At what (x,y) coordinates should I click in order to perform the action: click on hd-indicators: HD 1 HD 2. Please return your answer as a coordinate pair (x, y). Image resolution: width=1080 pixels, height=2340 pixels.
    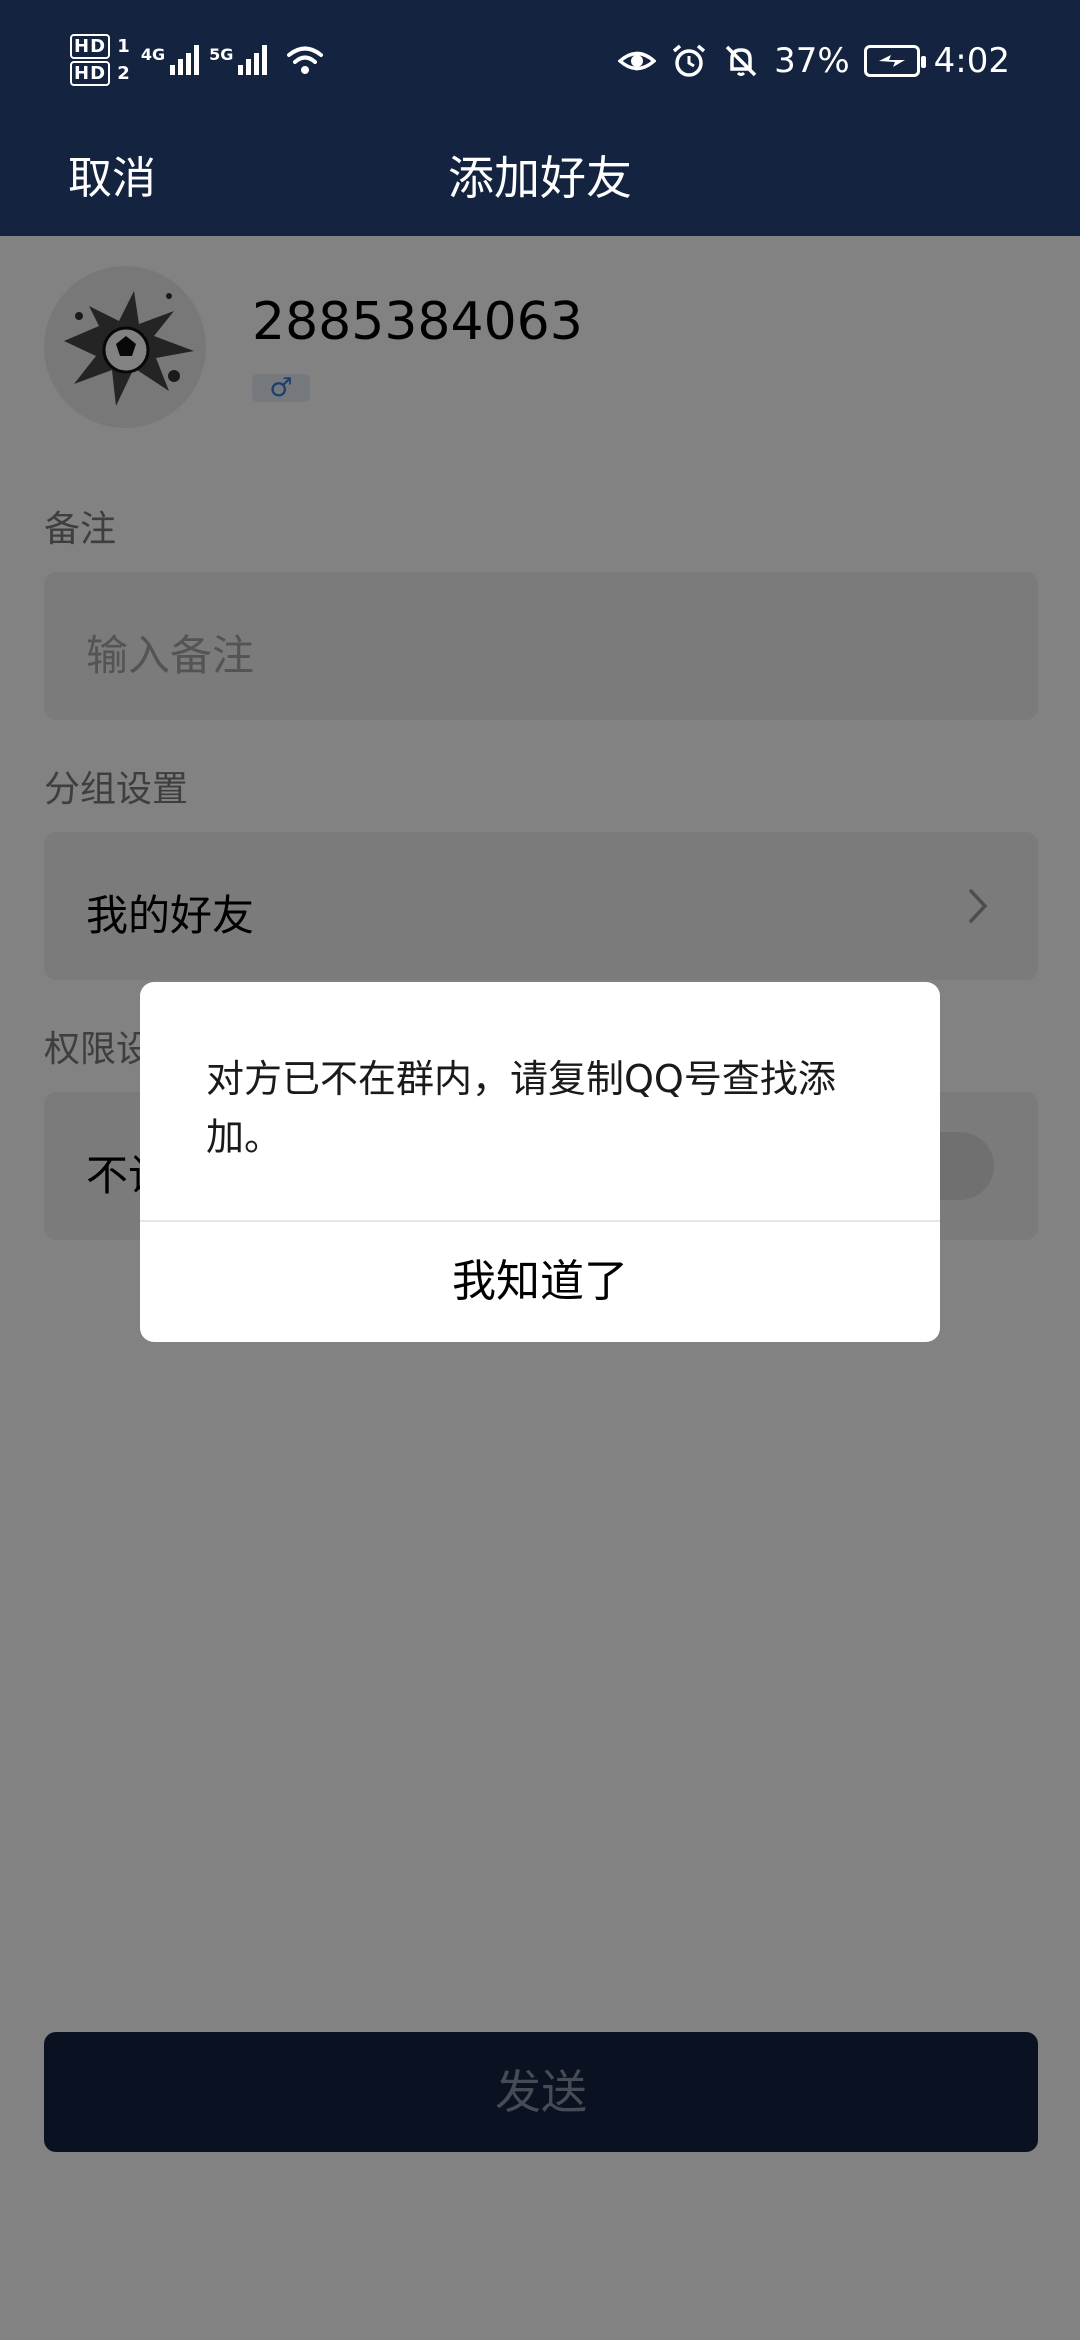
    Looking at the image, I should click on (100, 60).